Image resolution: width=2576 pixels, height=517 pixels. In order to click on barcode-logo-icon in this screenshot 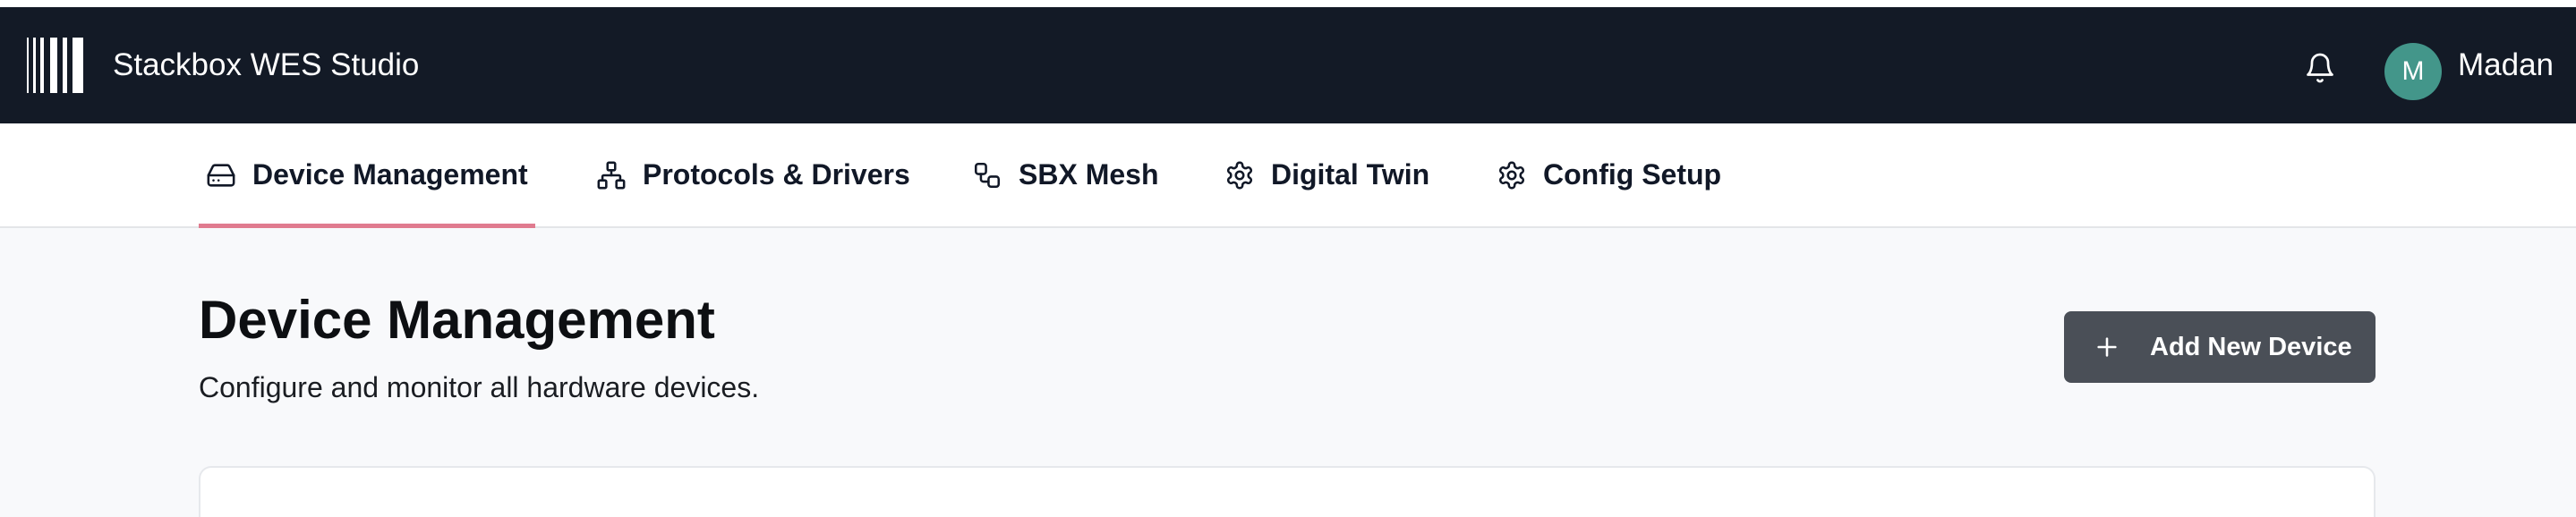, I will do `click(55, 66)`.